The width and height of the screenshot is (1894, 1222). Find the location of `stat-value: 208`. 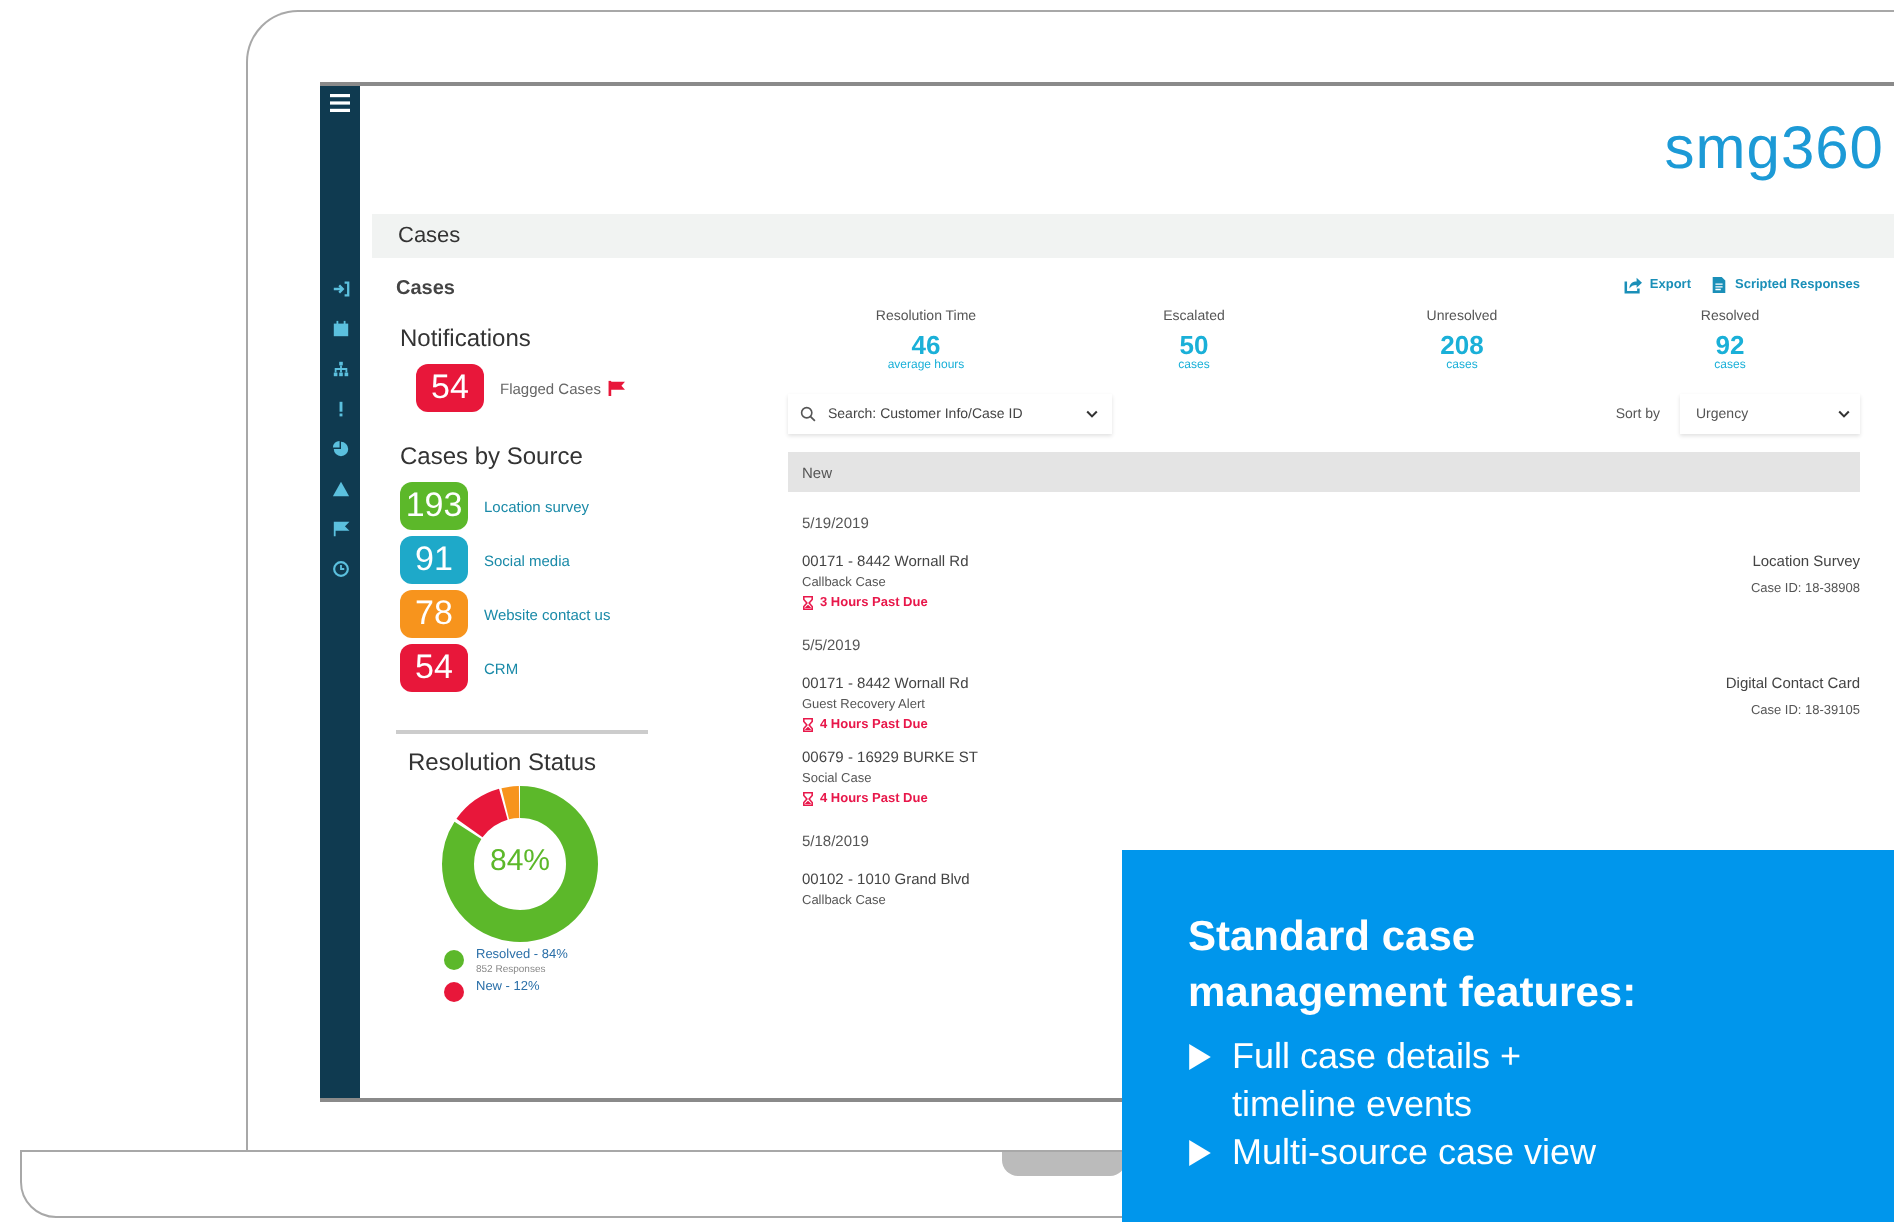

stat-value: 208 is located at coordinates (1462, 345).